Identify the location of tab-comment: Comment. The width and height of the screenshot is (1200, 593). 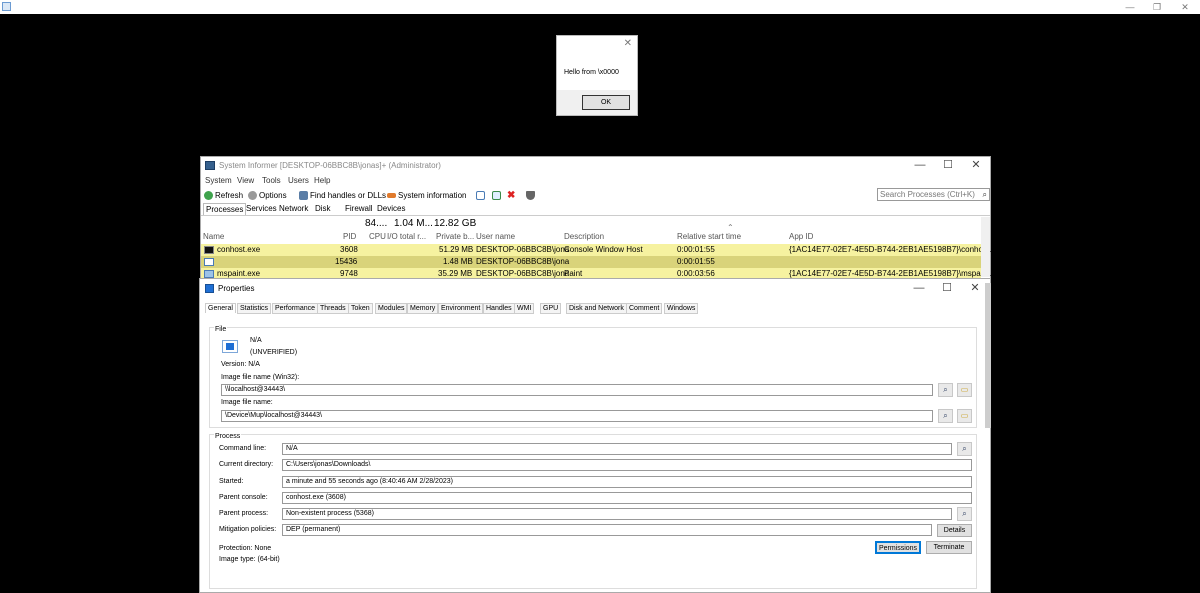
(644, 308).